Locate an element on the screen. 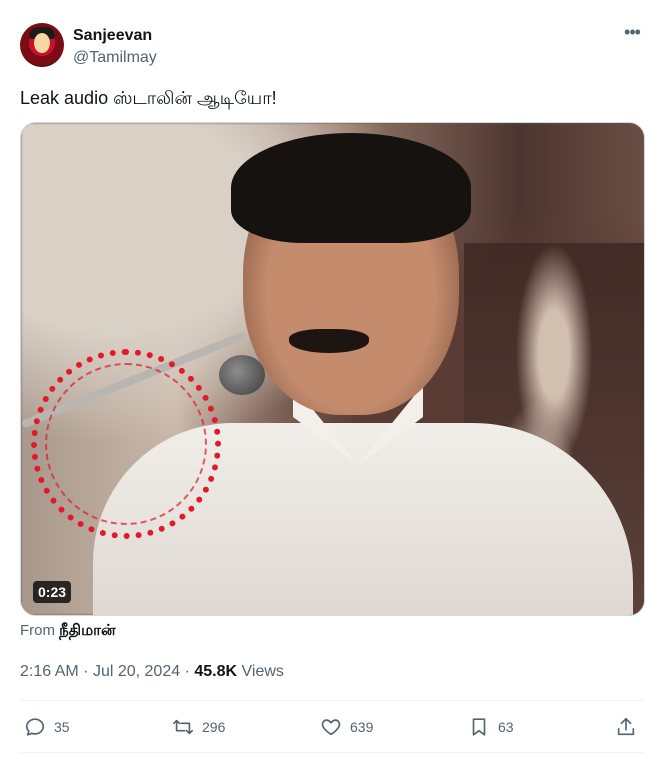 The width and height of the screenshot is (663, 759). action-bar: 35 296 639 63 is located at coordinates (331, 727).